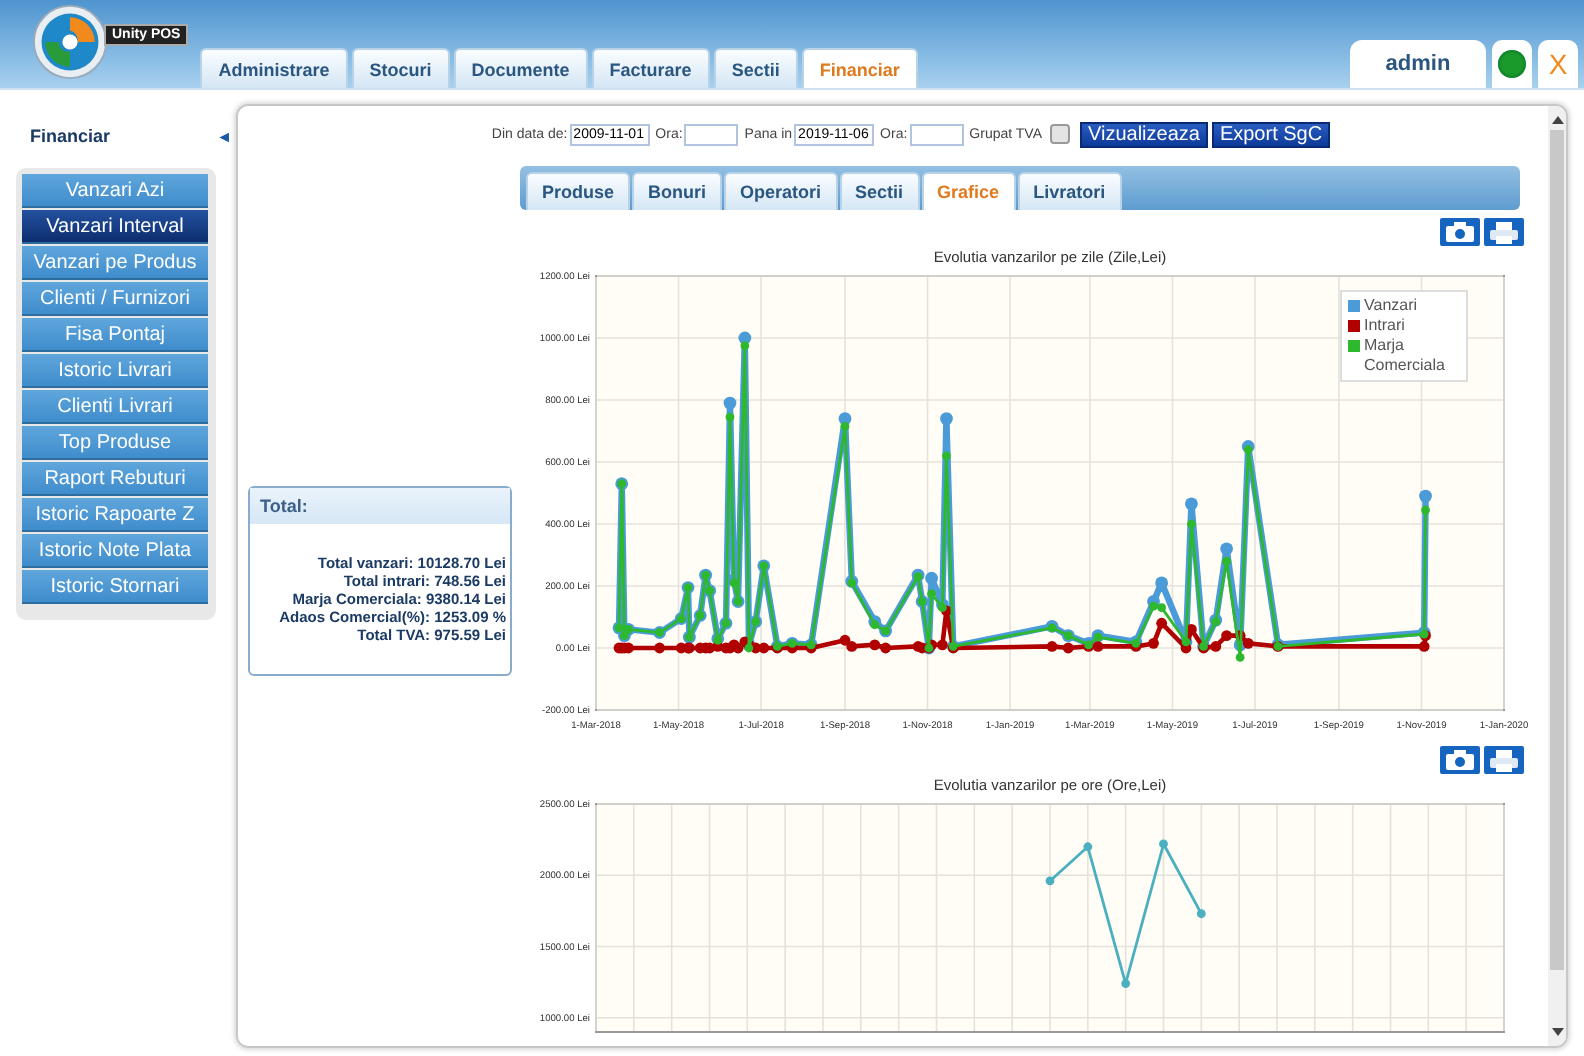 The height and width of the screenshot is (1056, 1584). I want to click on legend-label: Vanzari, so click(1391, 306).